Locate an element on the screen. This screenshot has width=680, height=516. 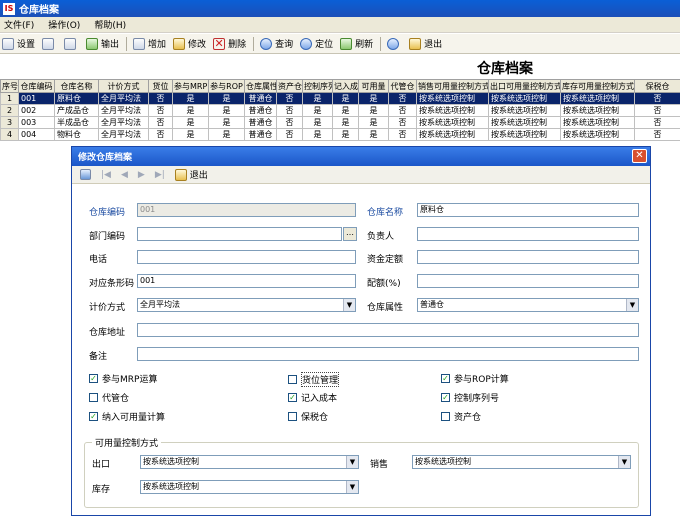
address-input is located at coordinates (388, 330).